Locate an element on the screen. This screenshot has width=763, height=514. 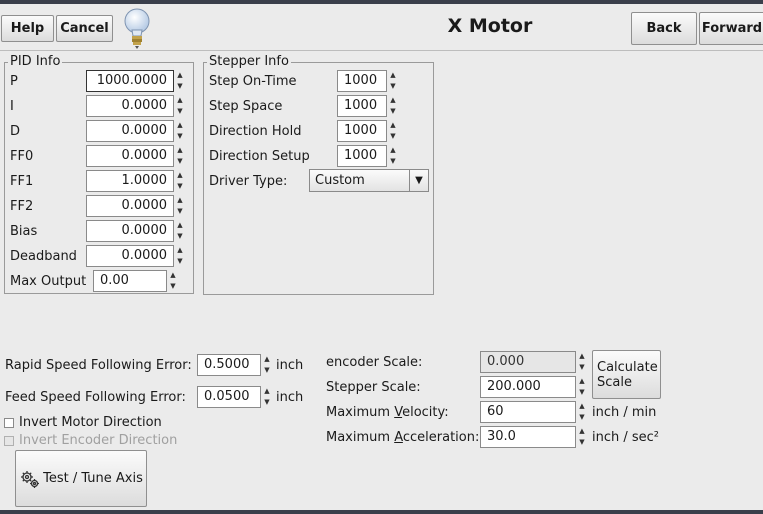
rapid-following-error-spinner: 0.5000 ▲ ▼ is located at coordinates (235, 365).